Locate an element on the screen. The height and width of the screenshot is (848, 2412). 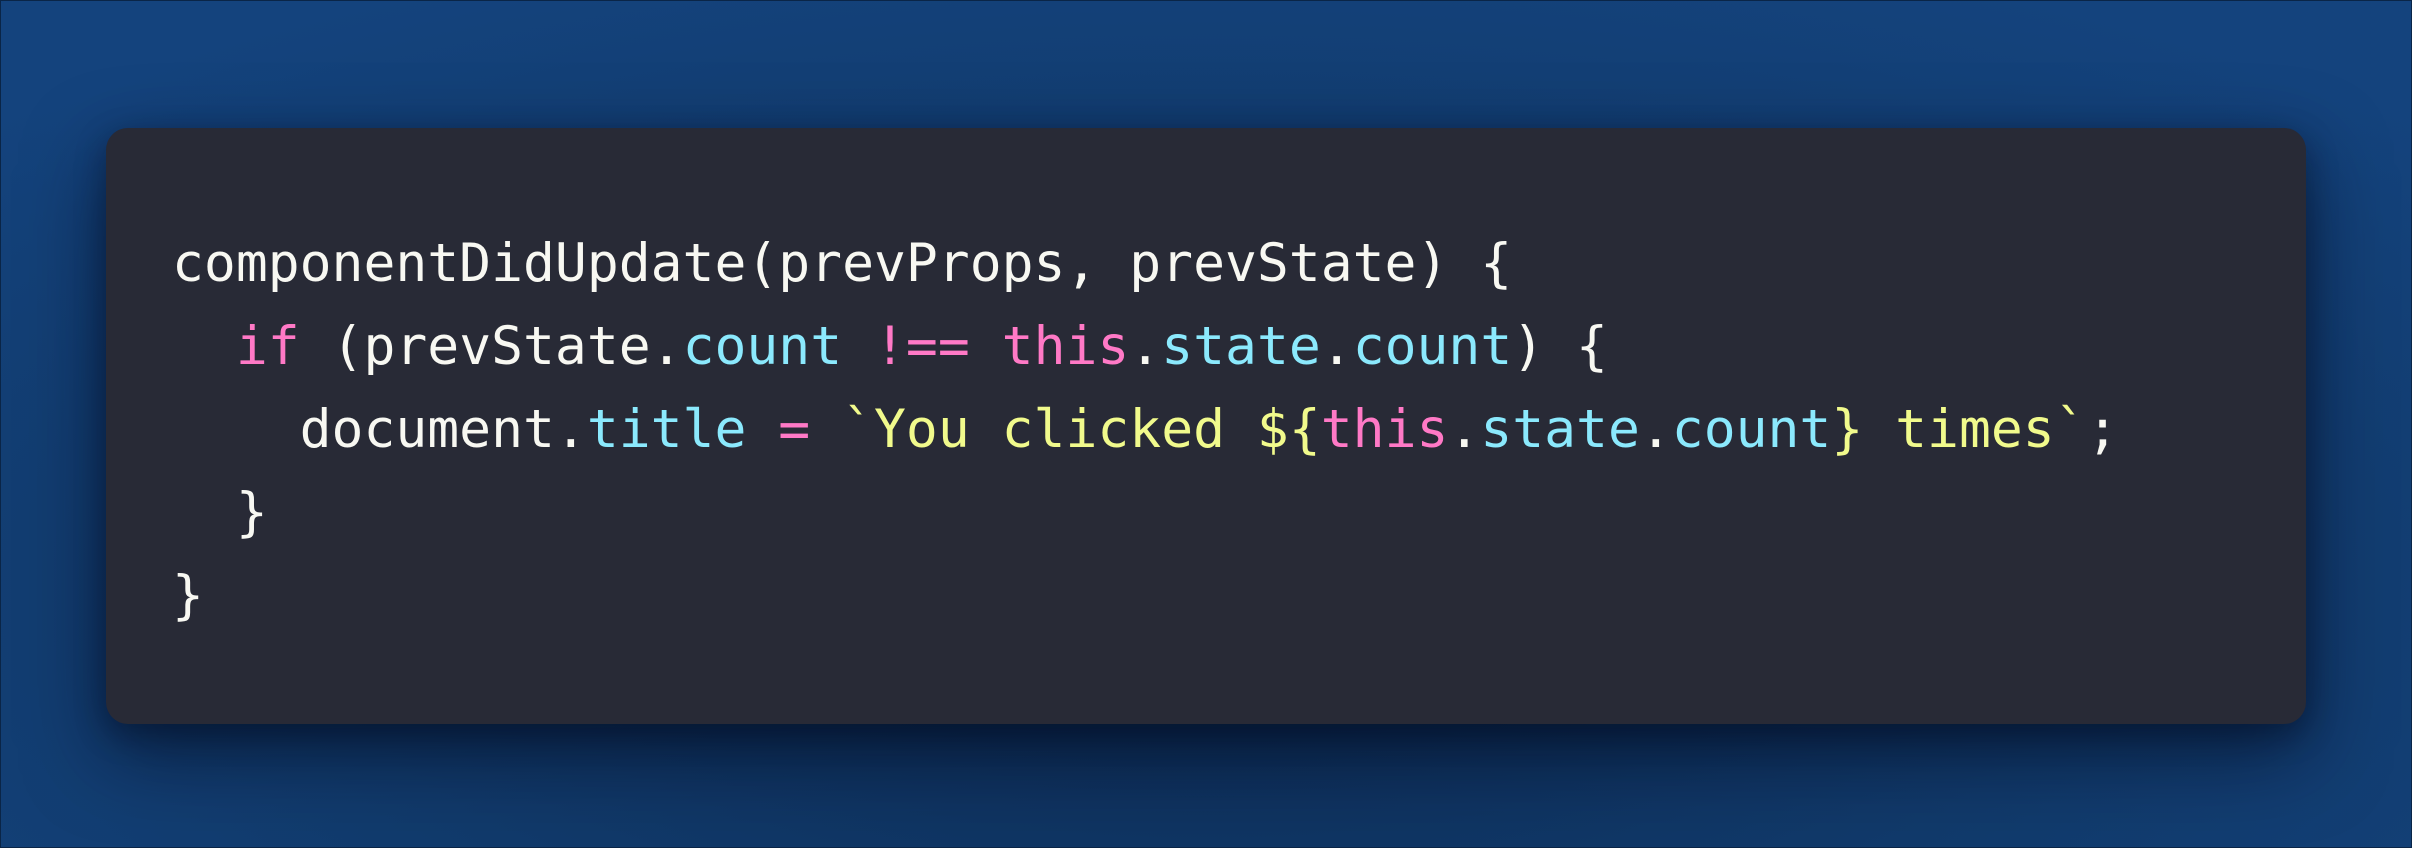
semicolon: ; is located at coordinates (2102, 429).